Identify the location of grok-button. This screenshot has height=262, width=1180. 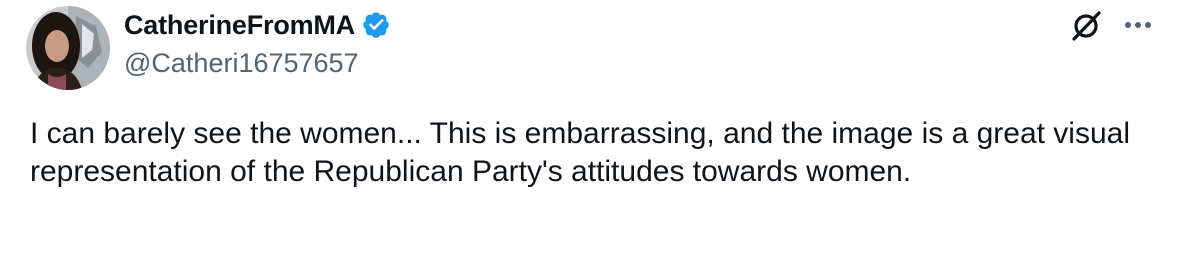
(1086, 26).